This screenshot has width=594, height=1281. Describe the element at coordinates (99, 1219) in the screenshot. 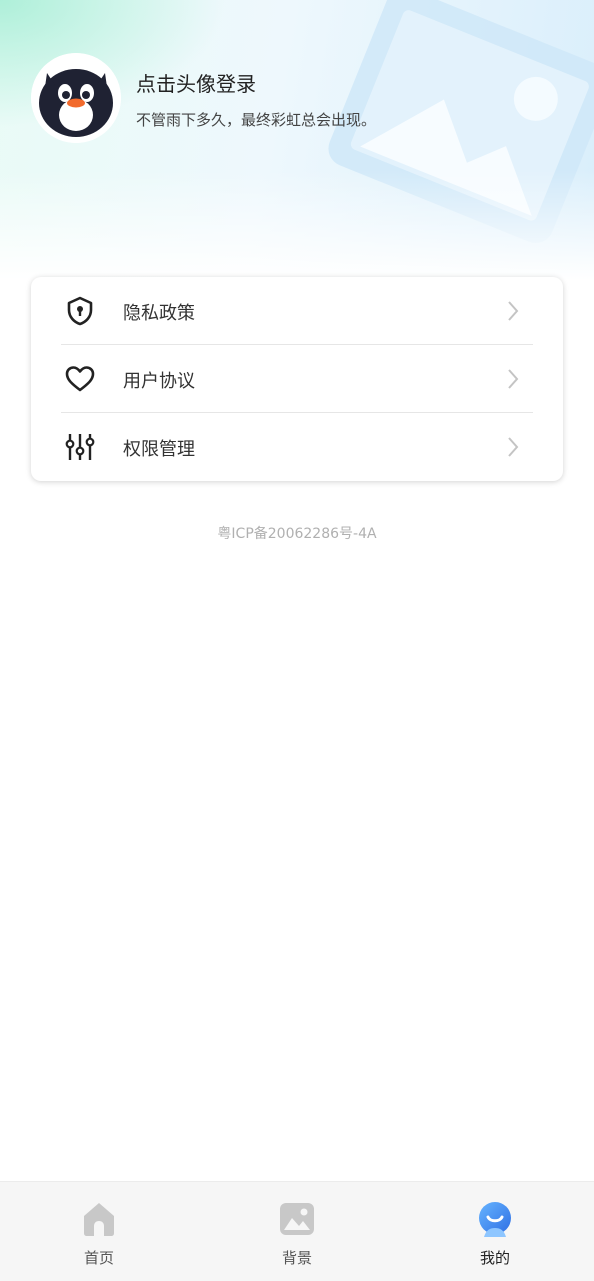

I see `home-icon` at that location.